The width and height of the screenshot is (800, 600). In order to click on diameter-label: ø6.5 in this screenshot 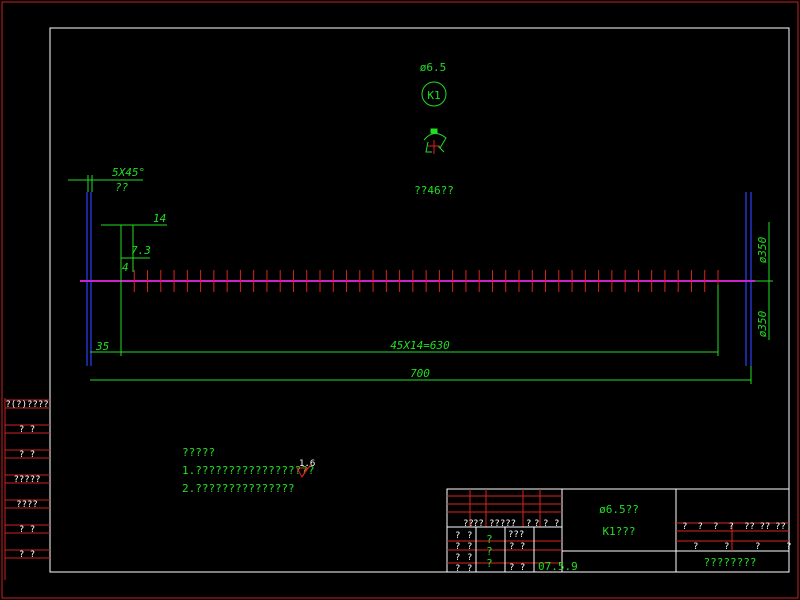, I will do `click(433, 67)`.